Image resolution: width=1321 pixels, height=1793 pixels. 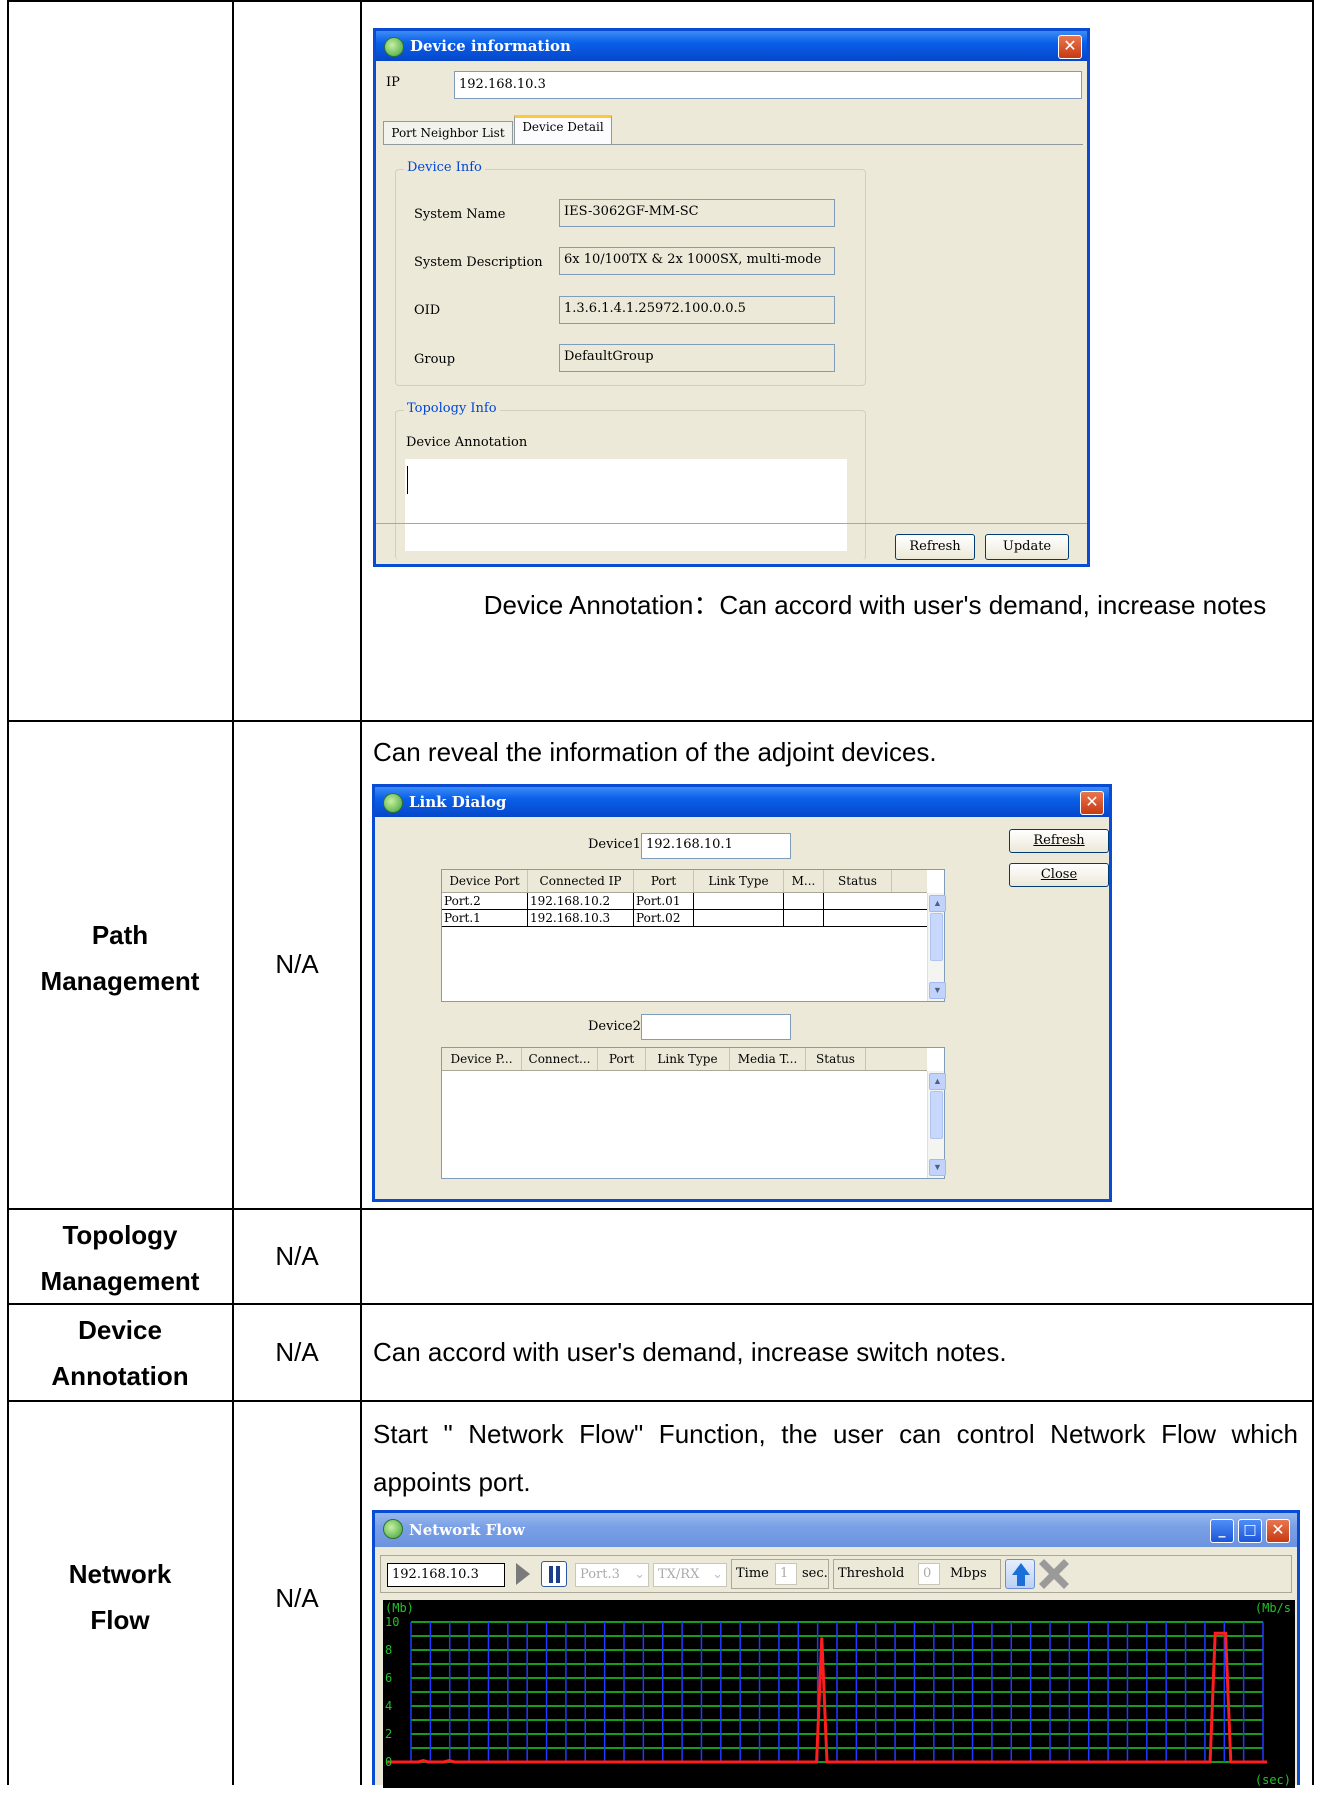 I want to click on delete-icon, so click(x=1054, y=1574).